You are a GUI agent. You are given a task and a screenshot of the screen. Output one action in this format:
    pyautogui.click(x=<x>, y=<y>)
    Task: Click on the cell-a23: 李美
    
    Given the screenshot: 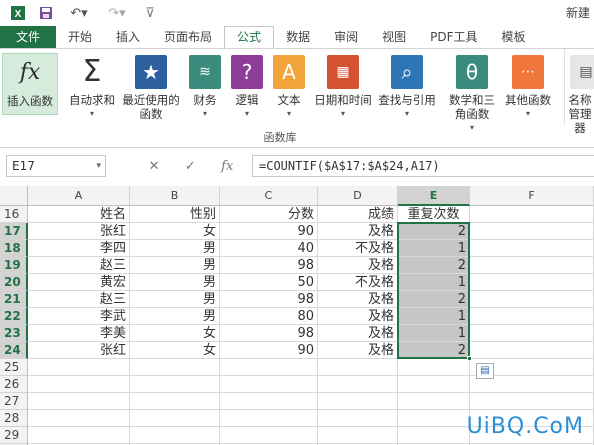 What is the action you would take?
    pyautogui.click(x=79, y=333)
    